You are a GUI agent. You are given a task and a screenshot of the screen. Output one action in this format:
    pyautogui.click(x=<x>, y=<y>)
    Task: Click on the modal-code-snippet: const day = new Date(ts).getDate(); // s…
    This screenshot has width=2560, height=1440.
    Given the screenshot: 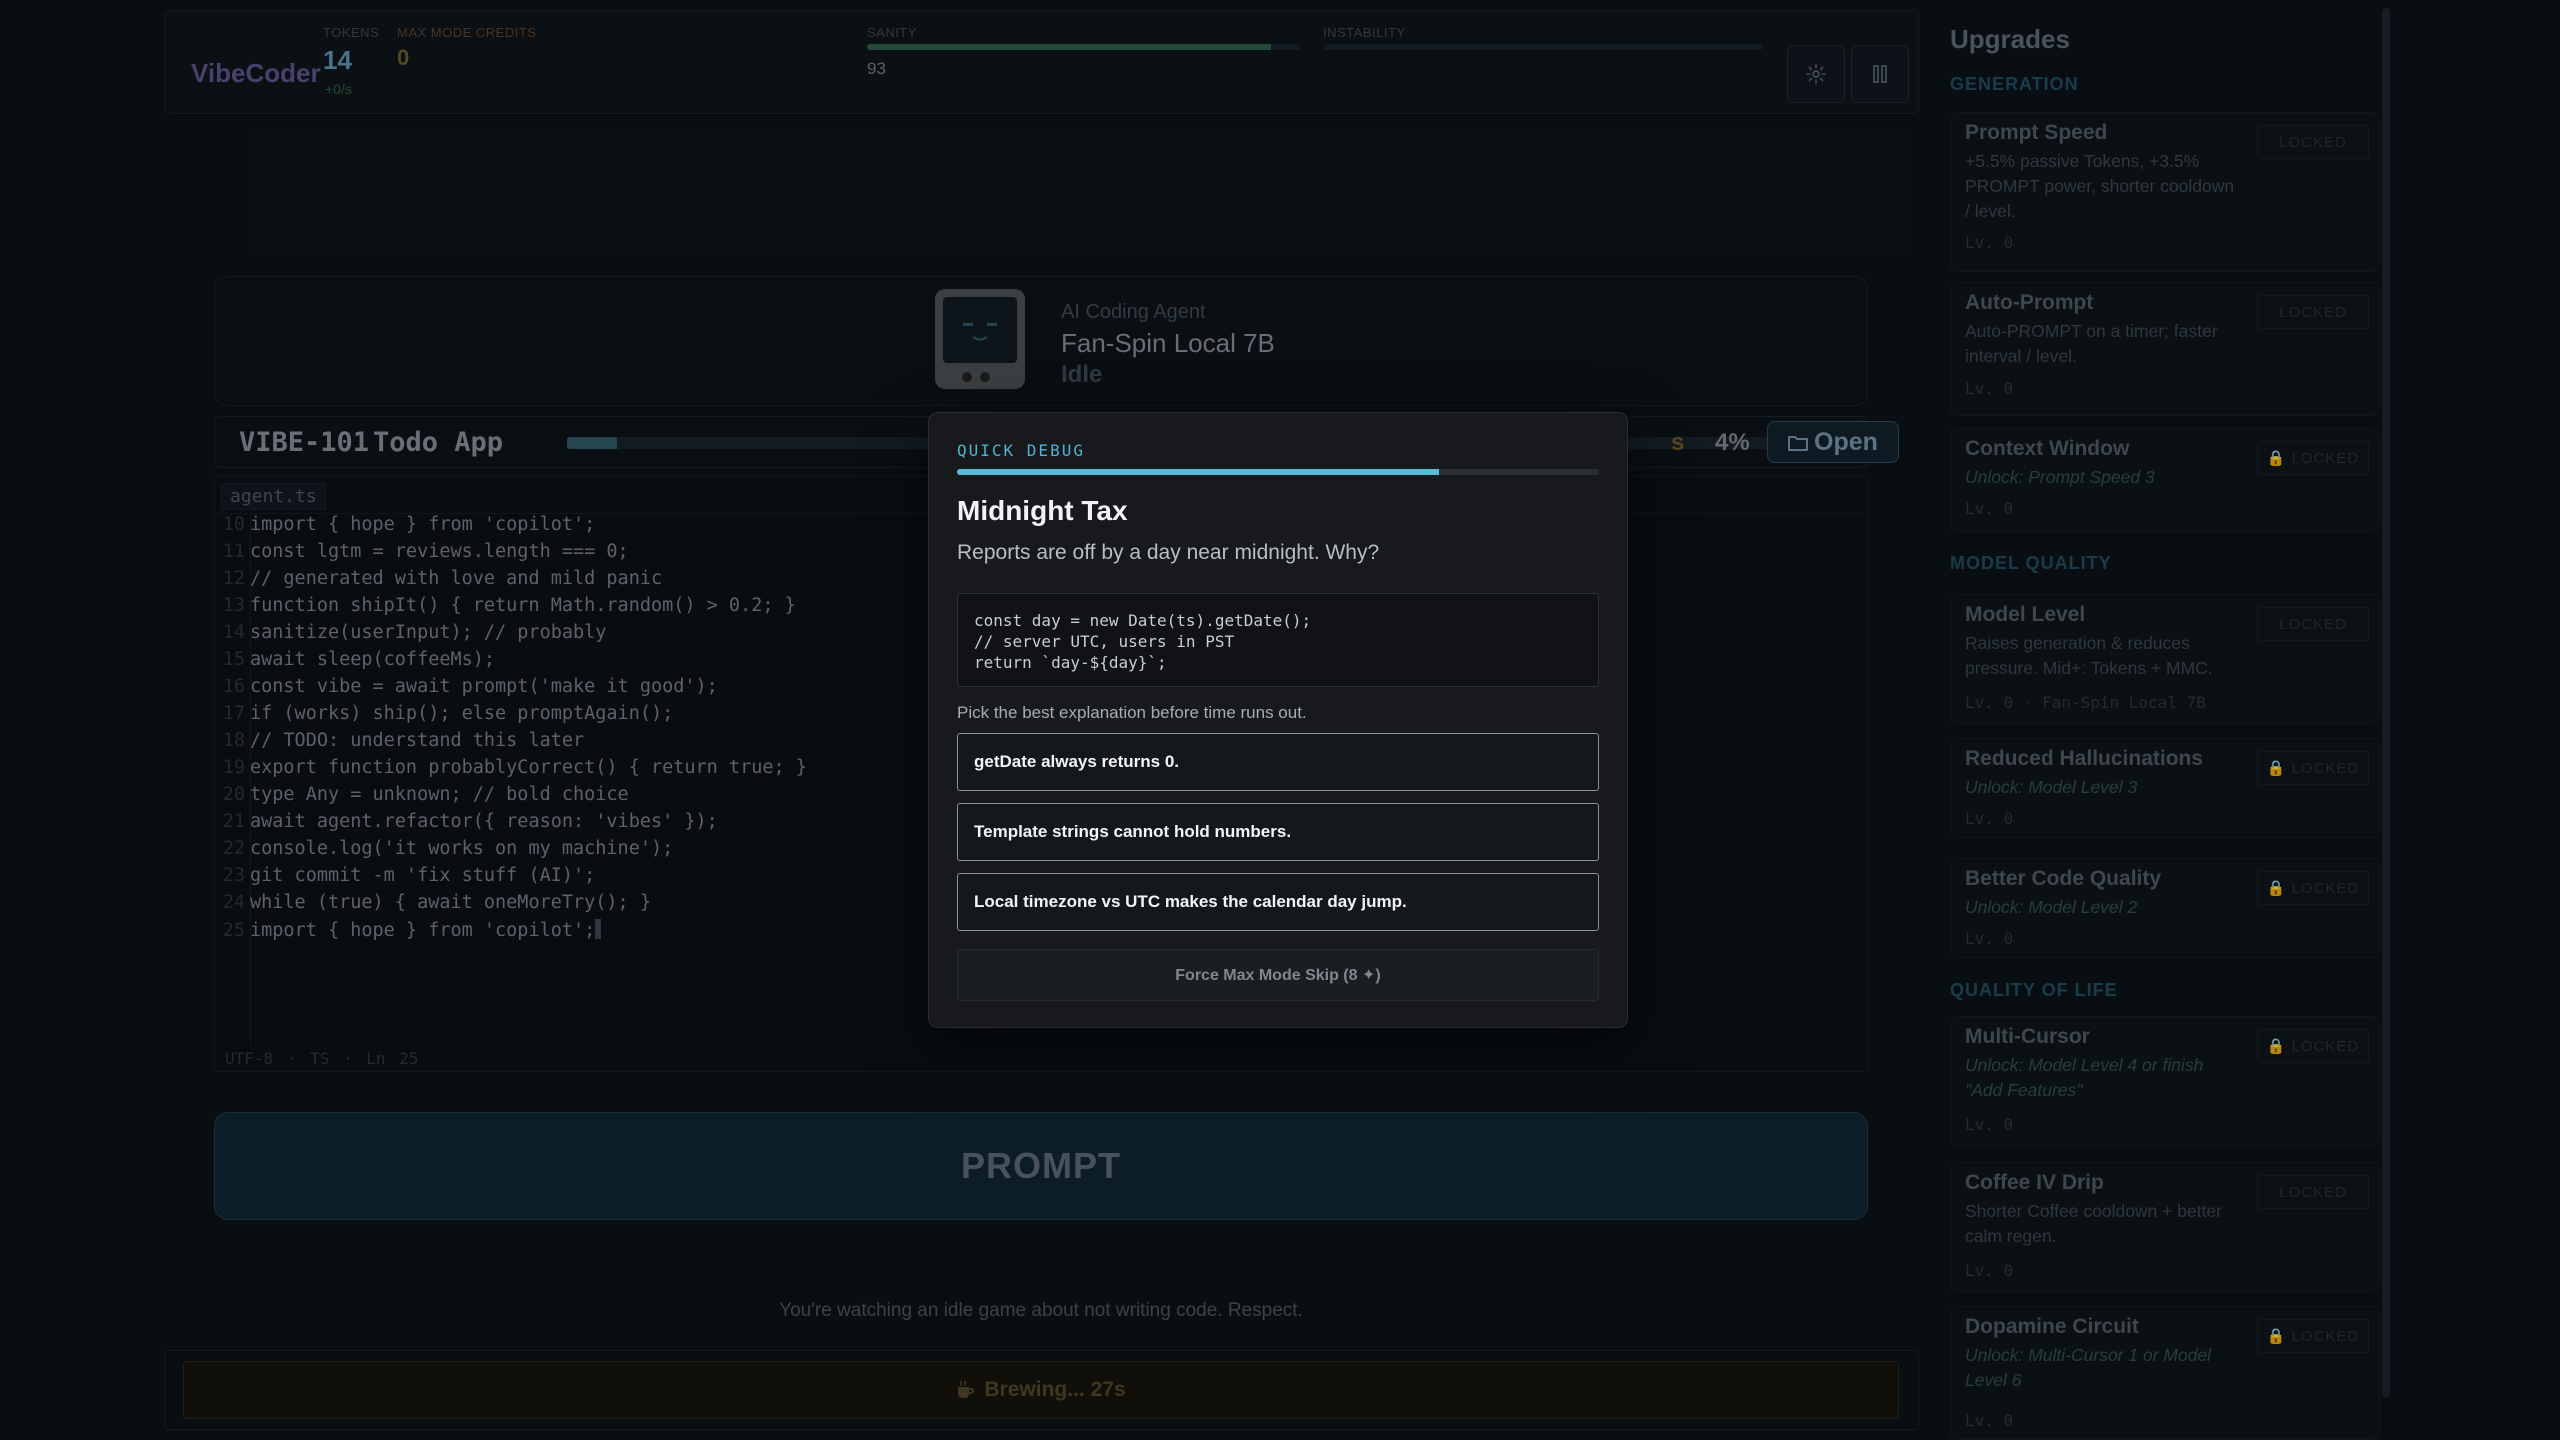 What is the action you would take?
    pyautogui.click(x=1278, y=640)
    